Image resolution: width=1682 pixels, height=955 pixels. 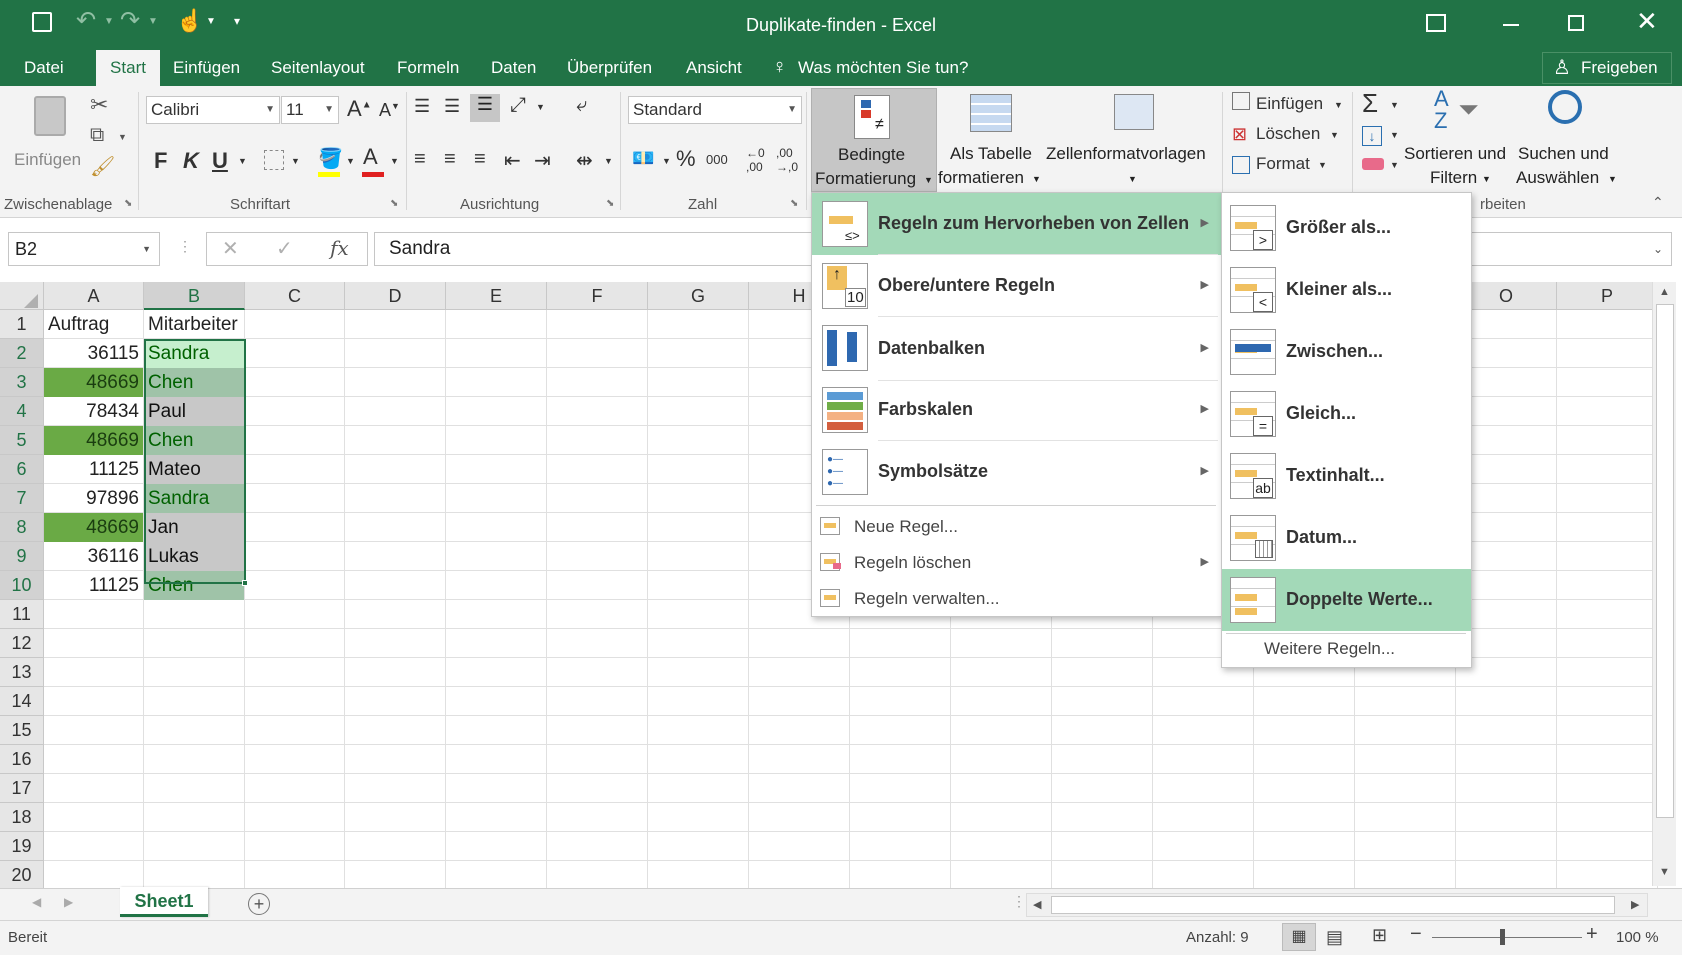 What do you see at coordinates (512, 160) in the screenshot?
I see `decrease-indent-icon: ⇤` at bounding box center [512, 160].